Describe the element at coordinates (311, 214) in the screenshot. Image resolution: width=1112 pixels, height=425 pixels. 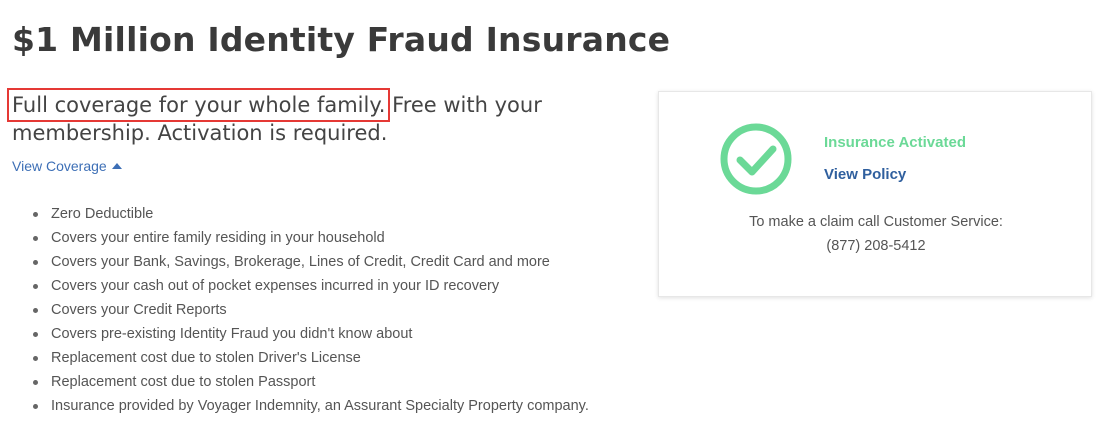
I see `feature-item: Zero Deductible` at that location.